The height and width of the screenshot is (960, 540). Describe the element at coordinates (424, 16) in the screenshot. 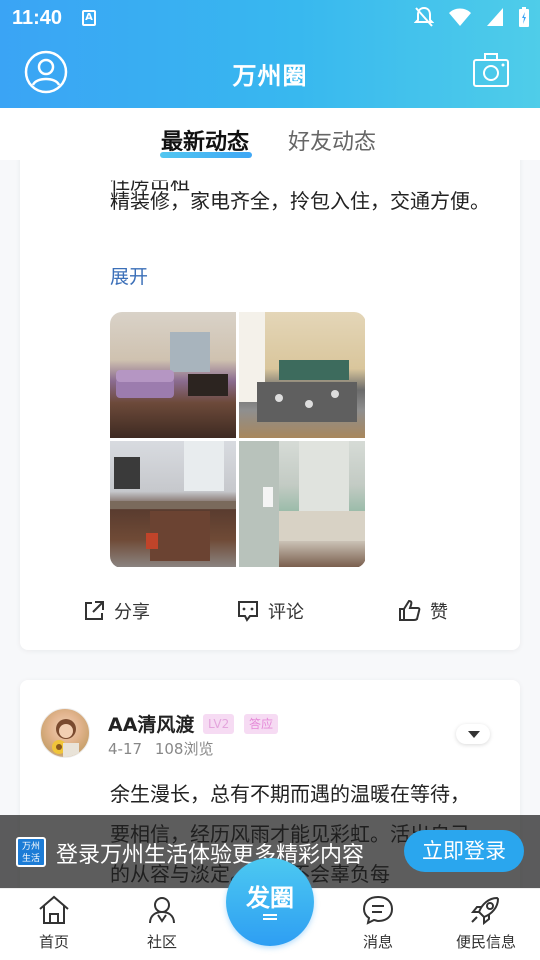

I see `notifications-off-icon` at that location.